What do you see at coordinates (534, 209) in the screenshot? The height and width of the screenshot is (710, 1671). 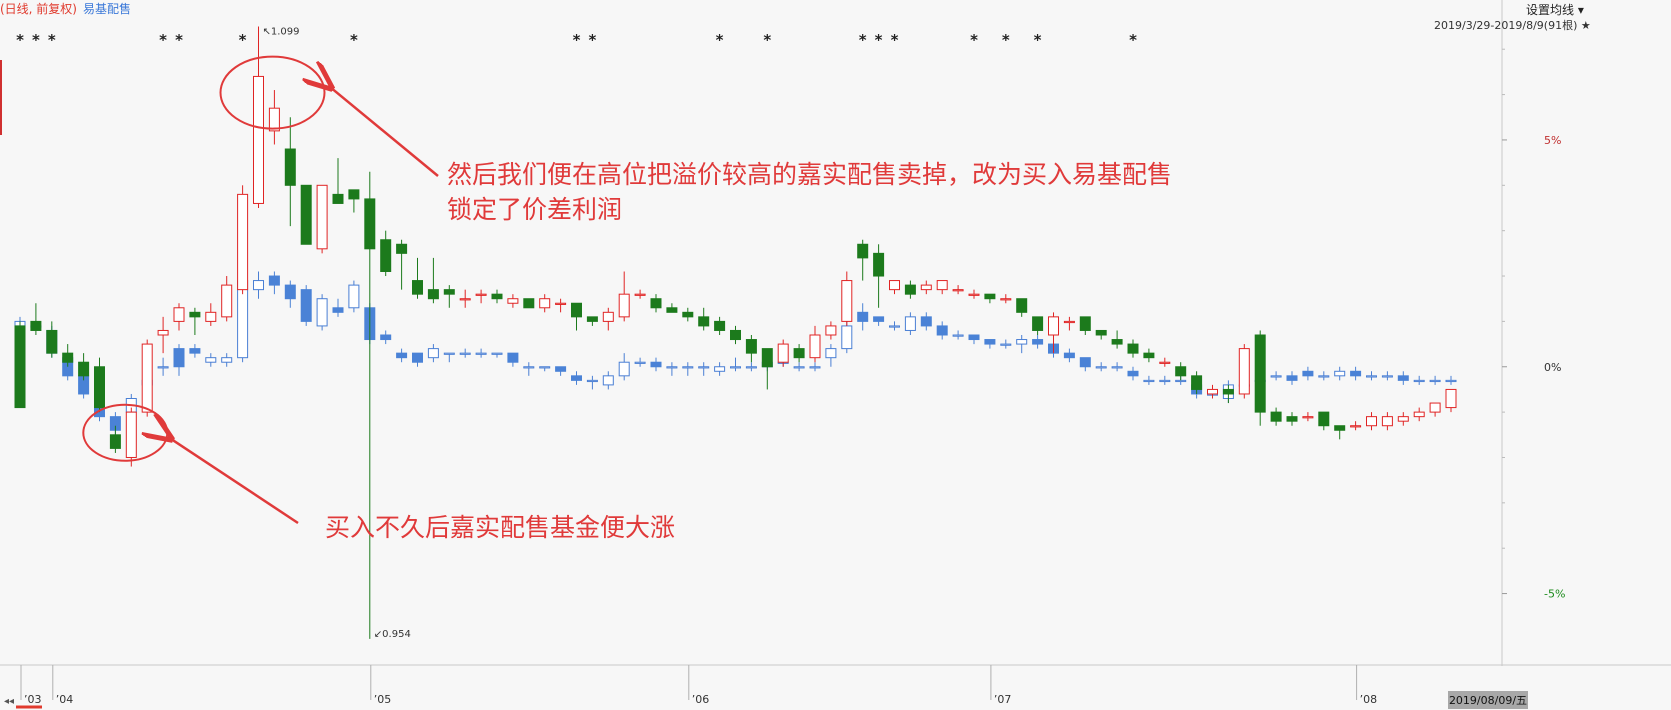 I see `sell-annotation-text: 锁定了价差利润` at bounding box center [534, 209].